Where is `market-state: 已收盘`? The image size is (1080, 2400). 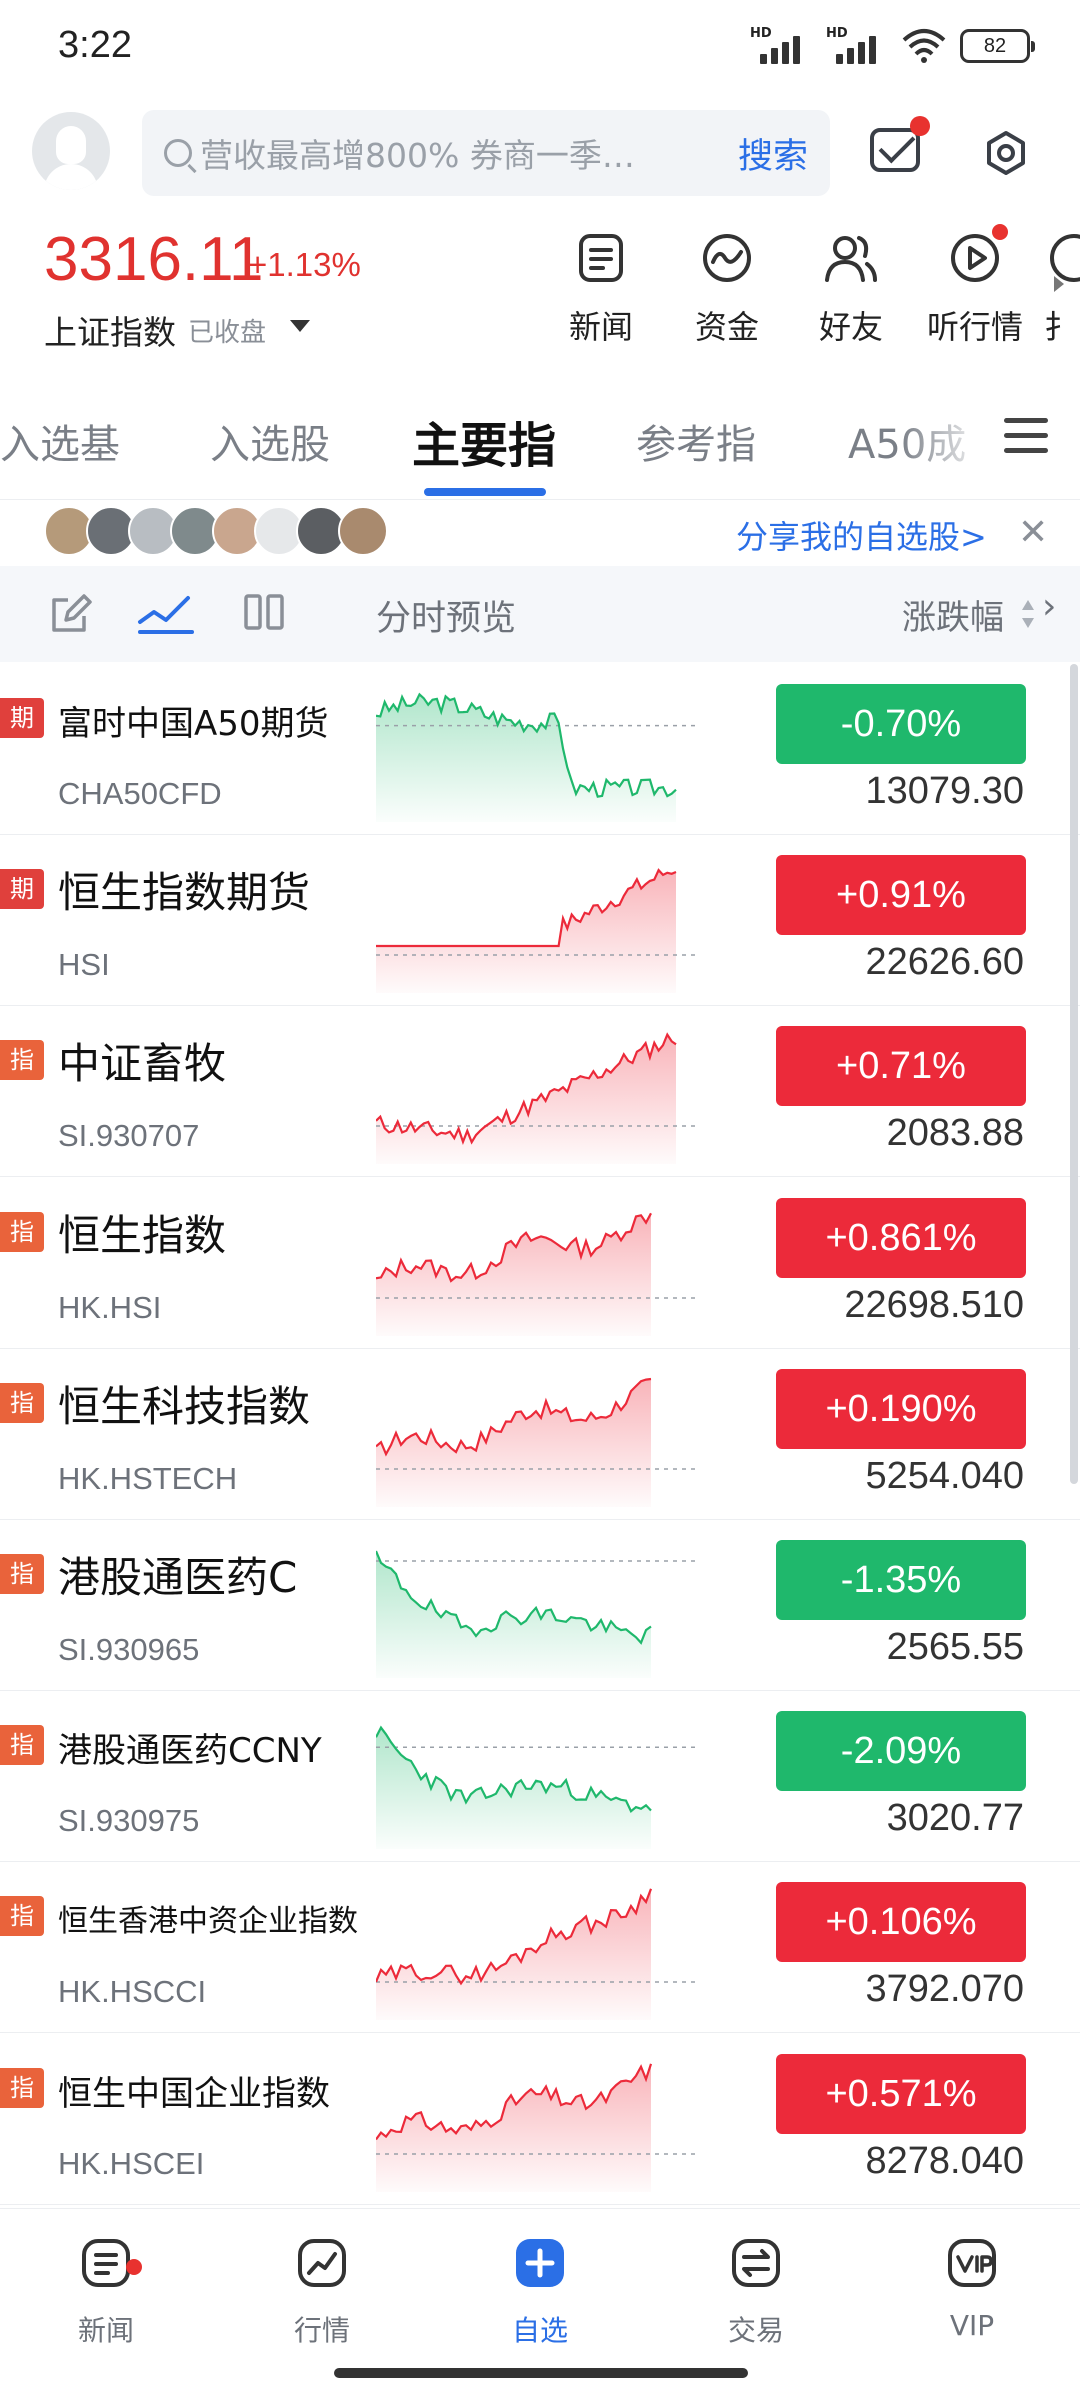 market-state: 已收盘 is located at coordinates (227, 333).